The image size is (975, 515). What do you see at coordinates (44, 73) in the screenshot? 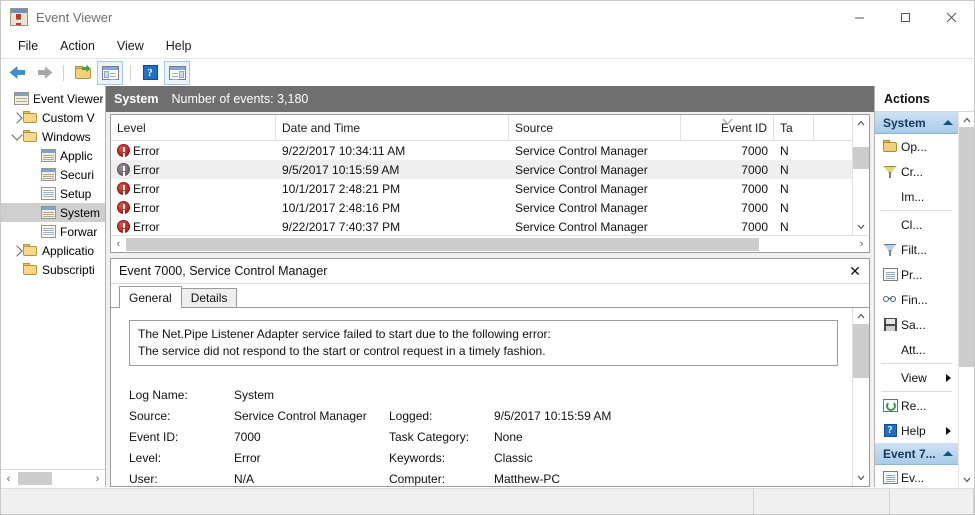
I see `forward-button` at bounding box center [44, 73].